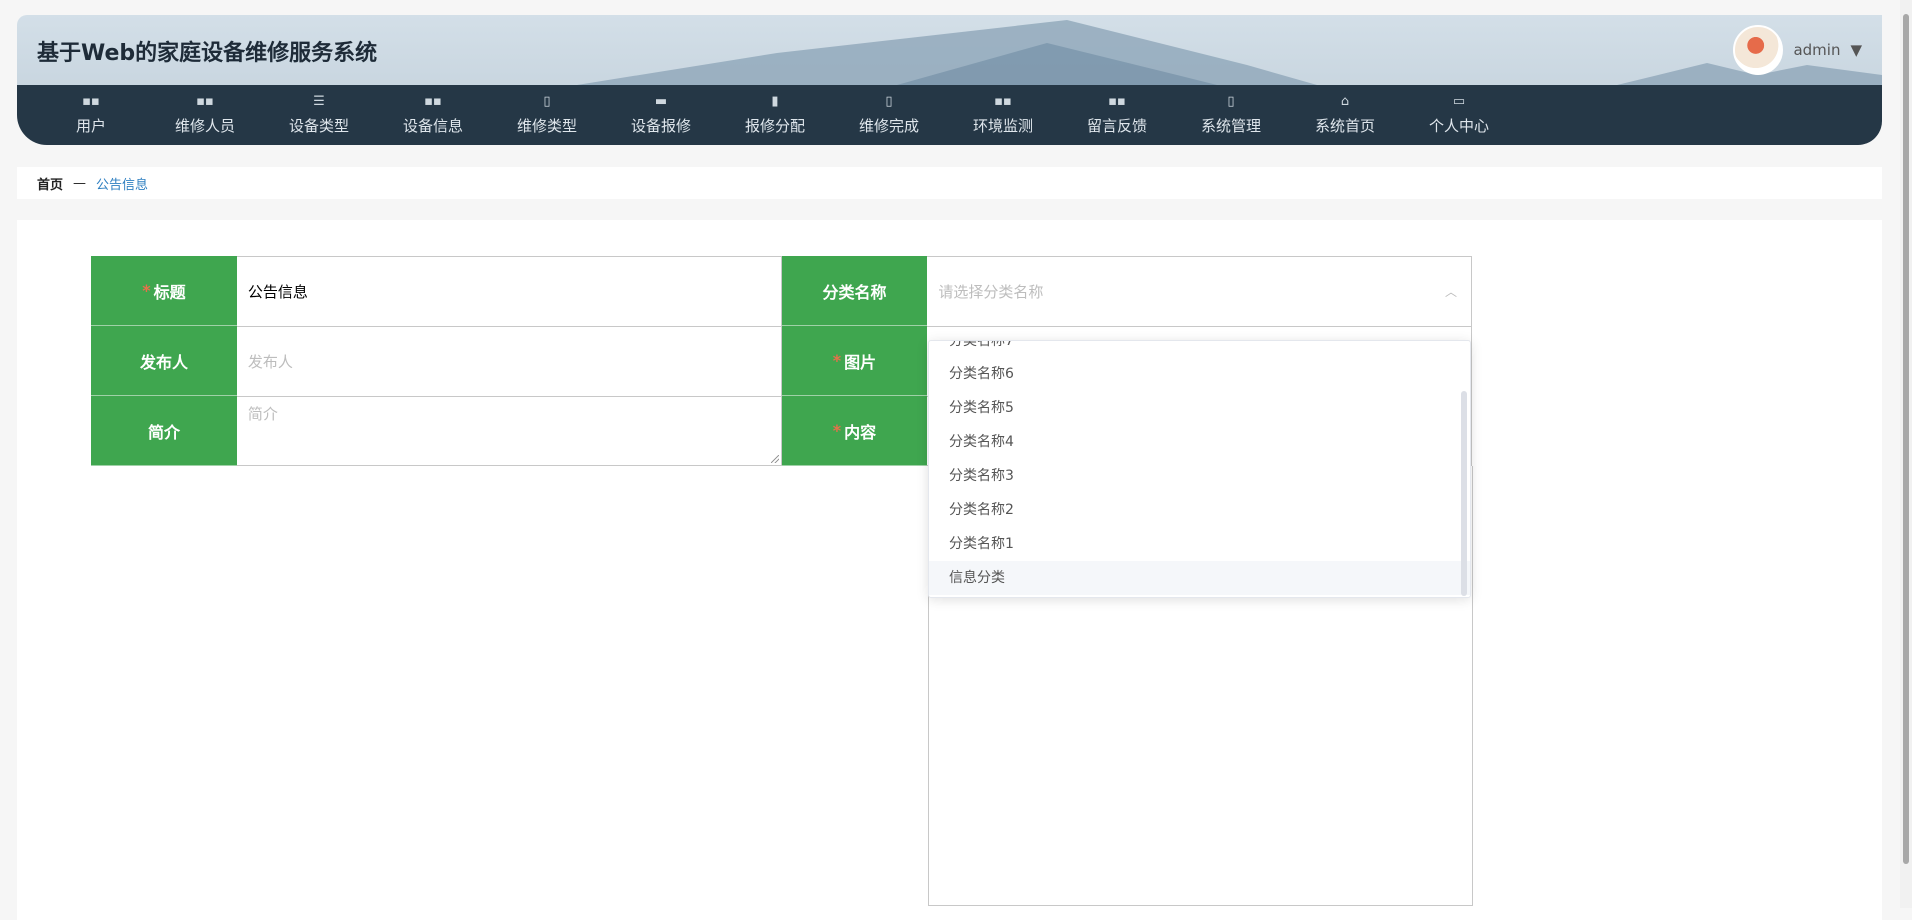 The height and width of the screenshot is (920, 1912). I want to click on home-icon: ⌂, so click(1345, 101).